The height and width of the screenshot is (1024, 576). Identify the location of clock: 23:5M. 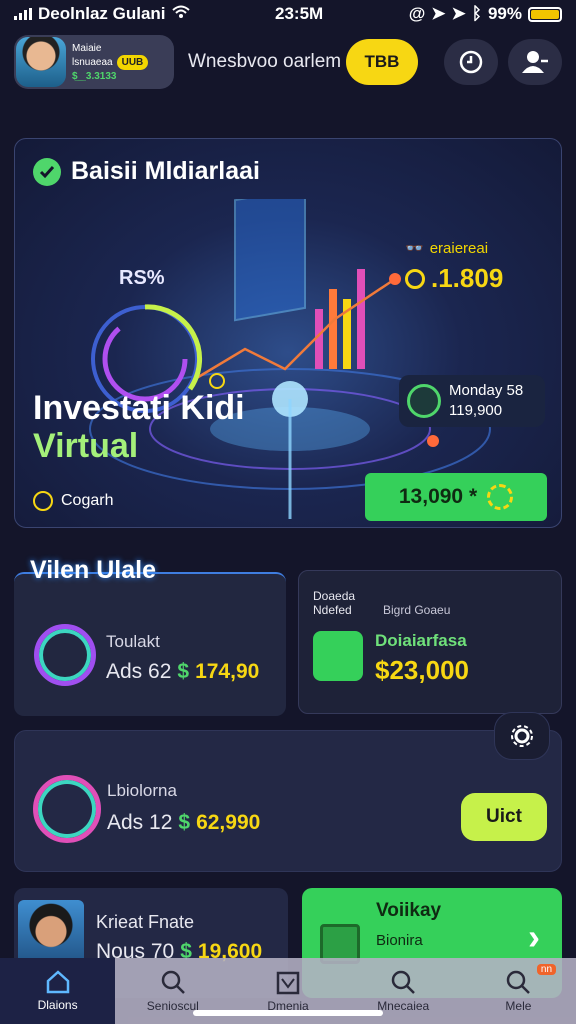
(299, 13).